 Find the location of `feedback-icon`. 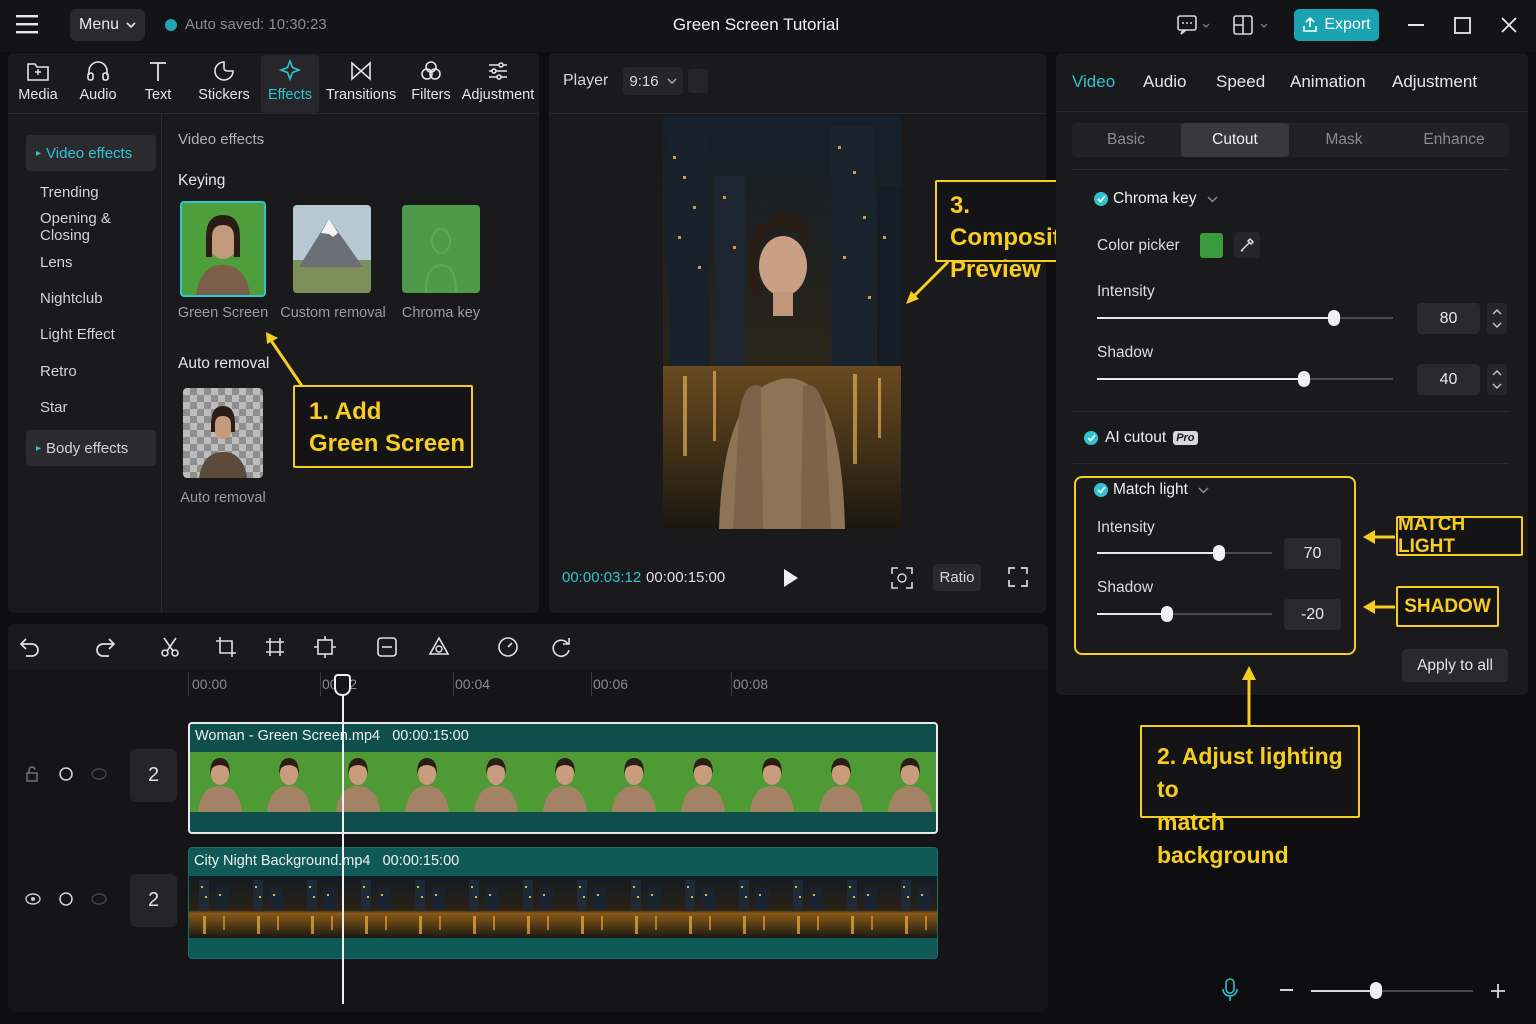

feedback-icon is located at coordinates (1193, 25).